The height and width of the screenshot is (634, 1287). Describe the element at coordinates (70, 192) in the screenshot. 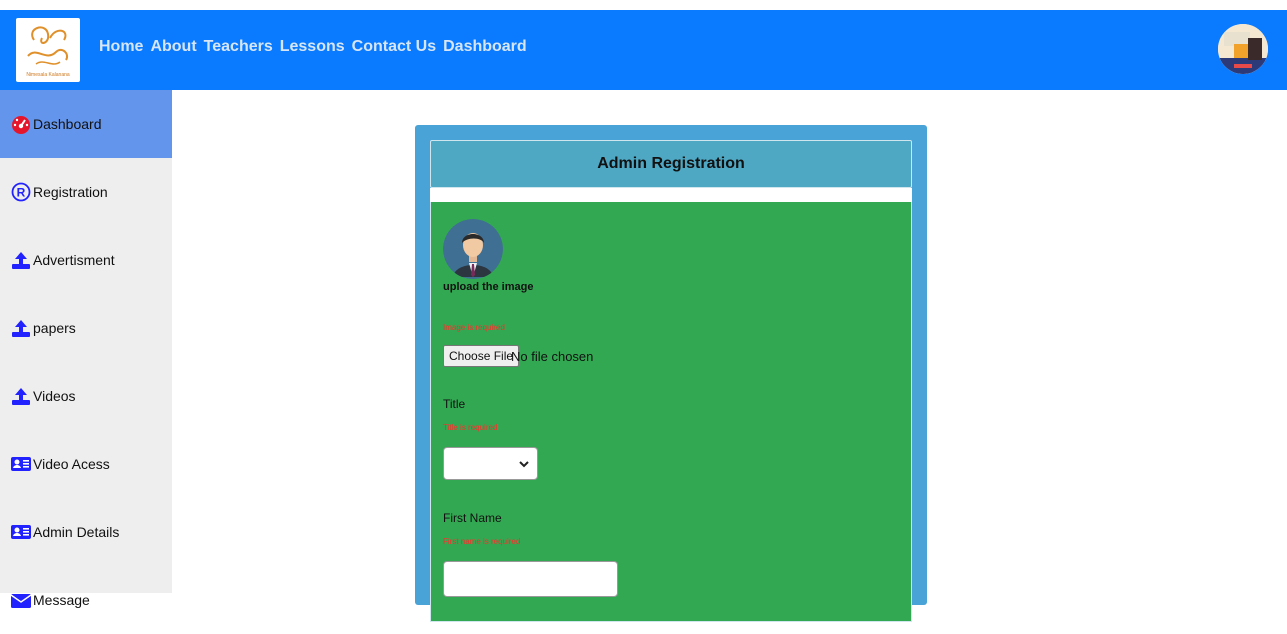

I see `sidebar-item-label: Registration` at that location.